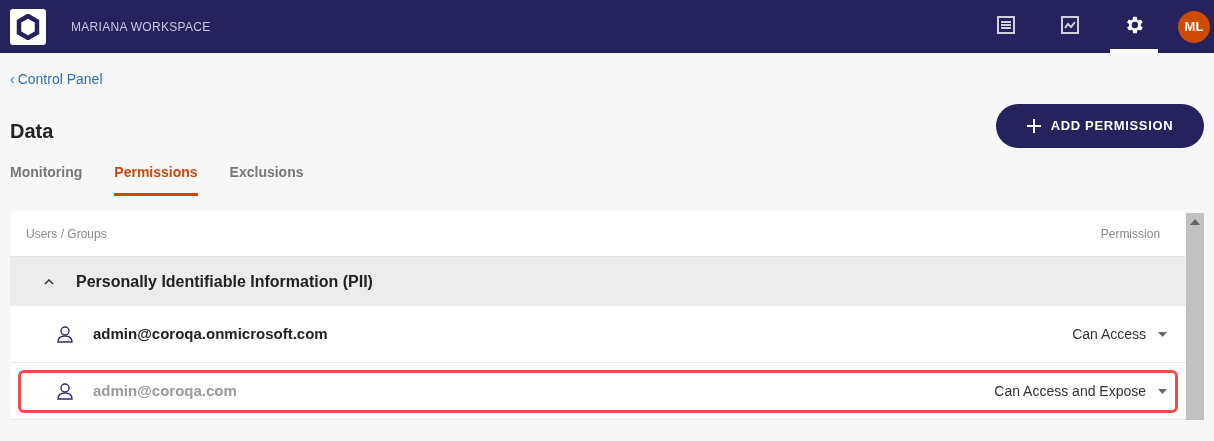 The image size is (1214, 441). What do you see at coordinates (1195, 316) in the screenshot?
I see `scrollbar` at bounding box center [1195, 316].